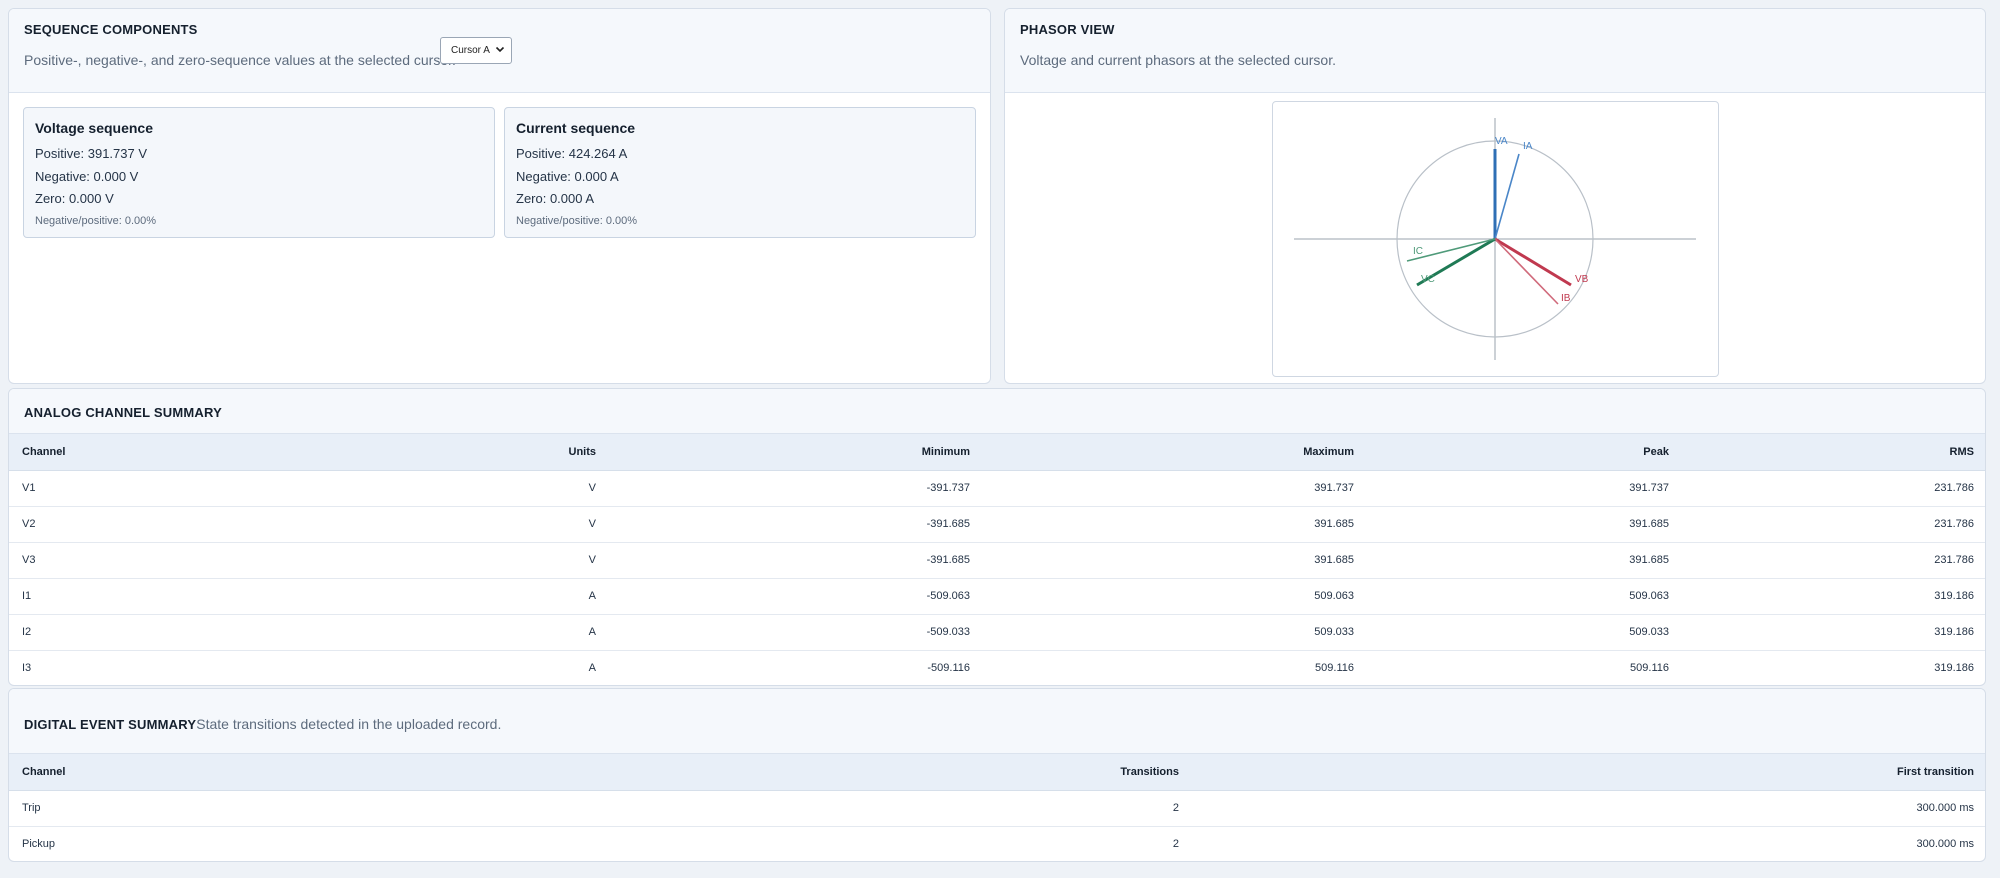 The image size is (2000, 878). What do you see at coordinates (1528, 146) in the screenshot?
I see `phasor-label-ia: IA` at bounding box center [1528, 146].